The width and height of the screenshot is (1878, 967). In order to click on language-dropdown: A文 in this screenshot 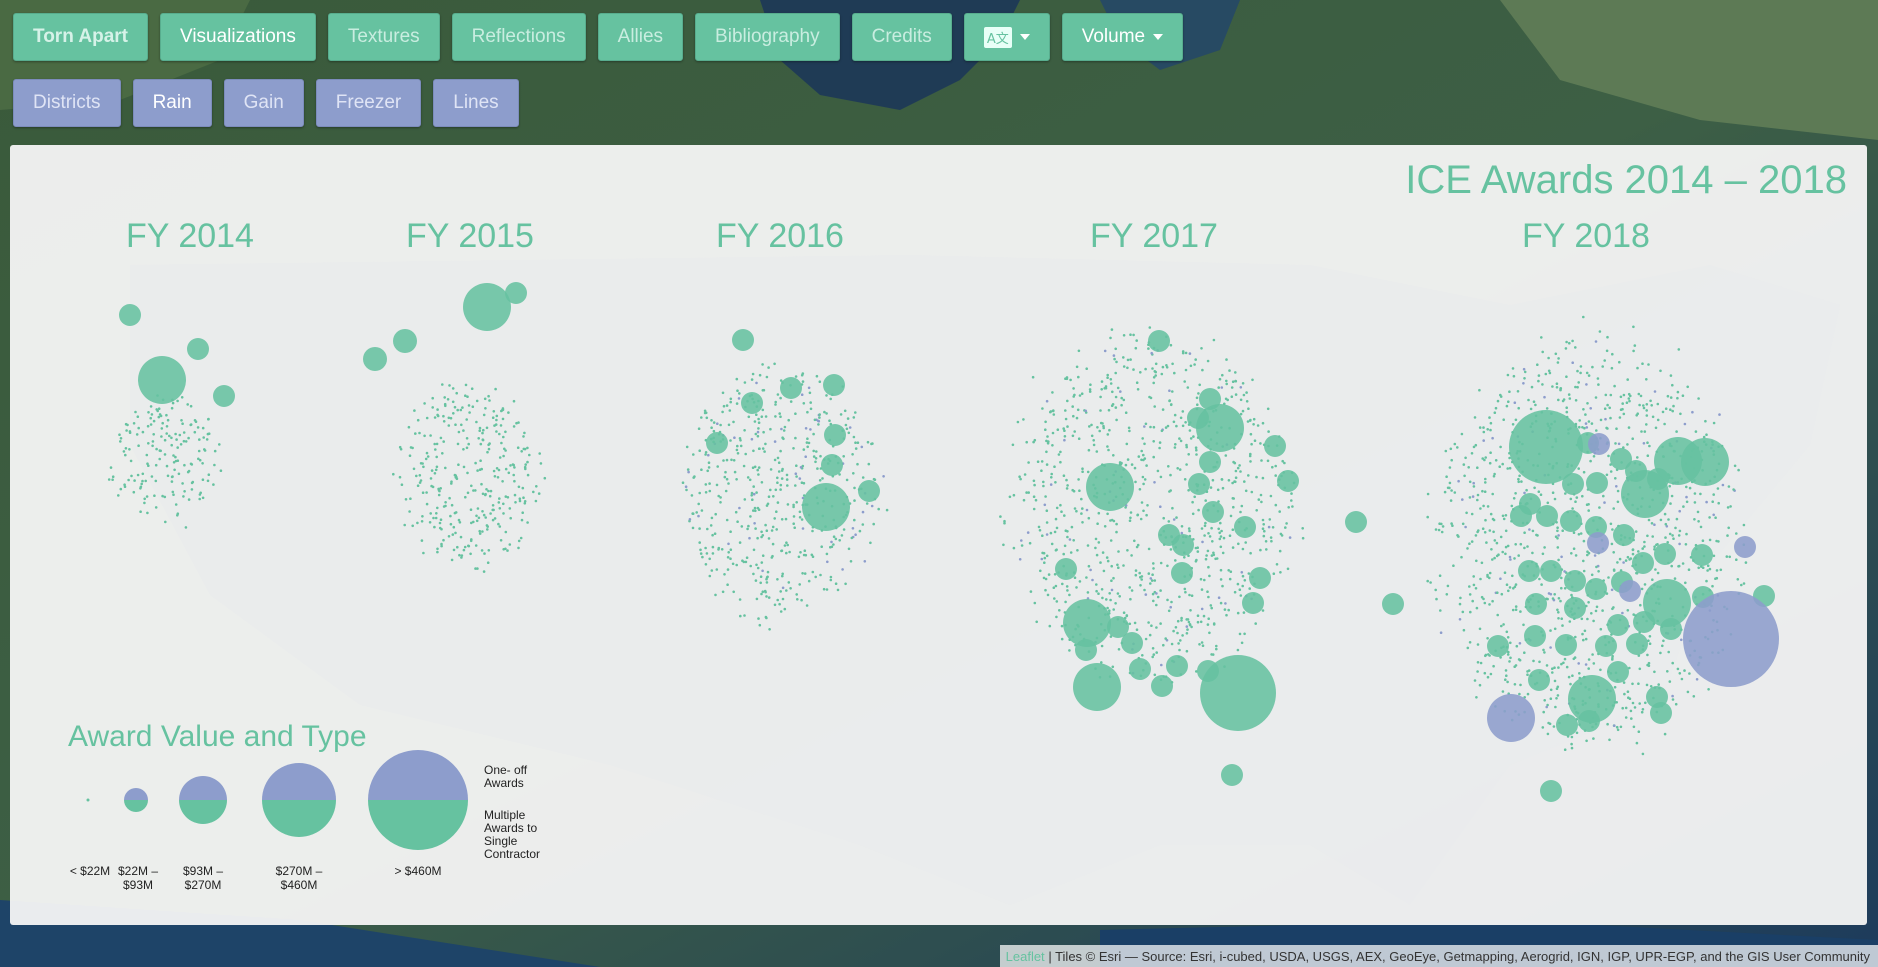, I will do `click(1006, 37)`.